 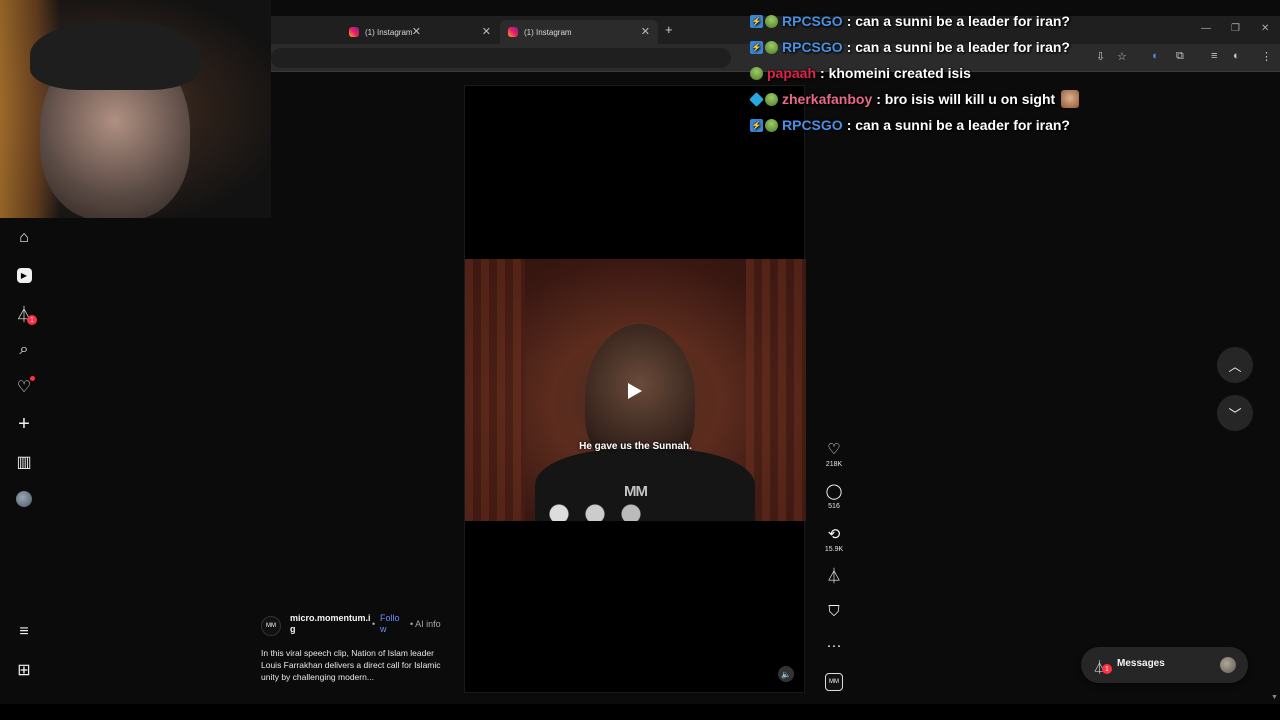 I want to click on search-icon: ⌕, so click(x=24, y=350).